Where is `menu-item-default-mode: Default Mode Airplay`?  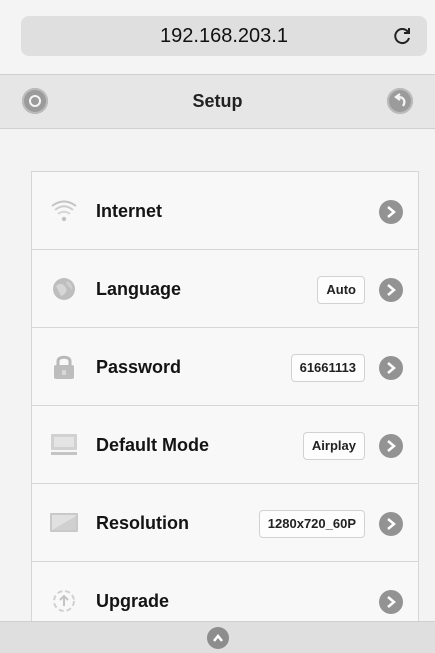 menu-item-default-mode: Default Mode Airplay is located at coordinates (225, 445).